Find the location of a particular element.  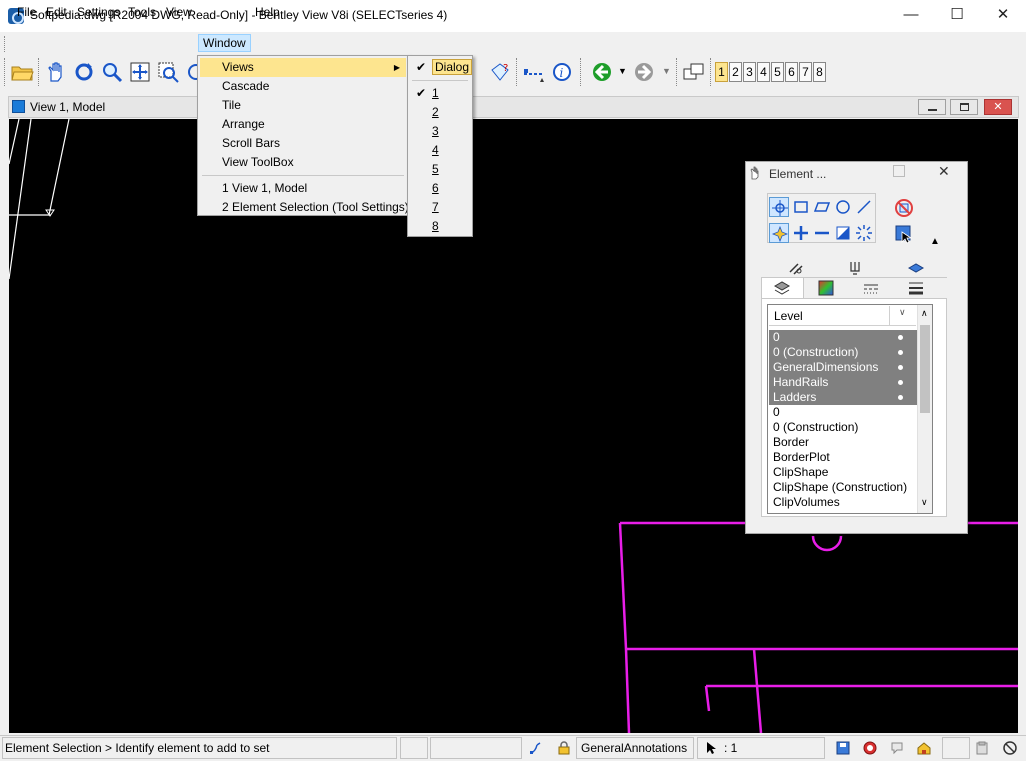

clear-selection-icon is located at coordinates (904, 208).